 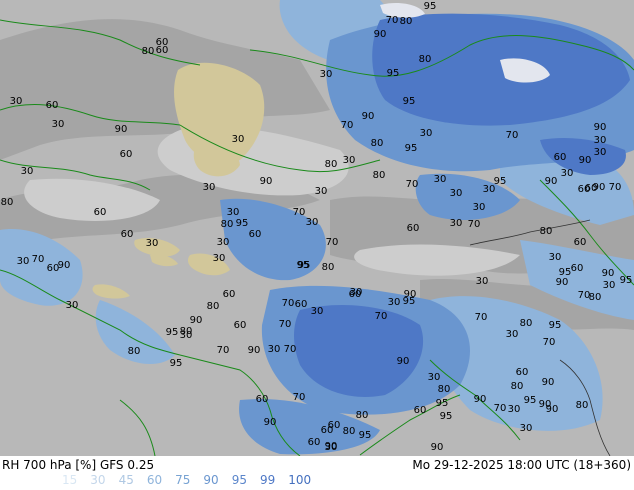 I want to click on legend-value: 30, so click(x=98, y=480).